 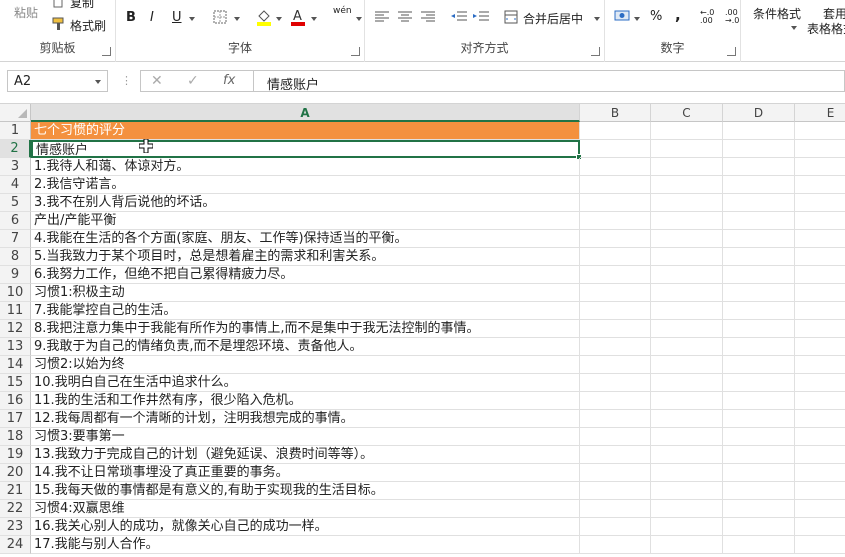 What do you see at coordinates (305, 365) in the screenshot?
I see `cell-a: 习惯2:以始为终` at bounding box center [305, 365].